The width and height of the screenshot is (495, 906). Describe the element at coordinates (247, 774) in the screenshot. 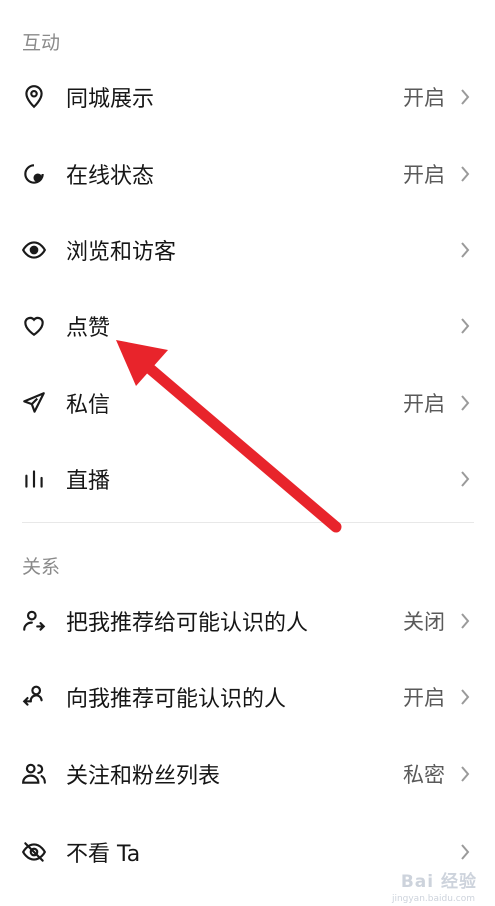

I see `setting-row-follow-fans-list: 关注和粉丝列表 私密` at that location.